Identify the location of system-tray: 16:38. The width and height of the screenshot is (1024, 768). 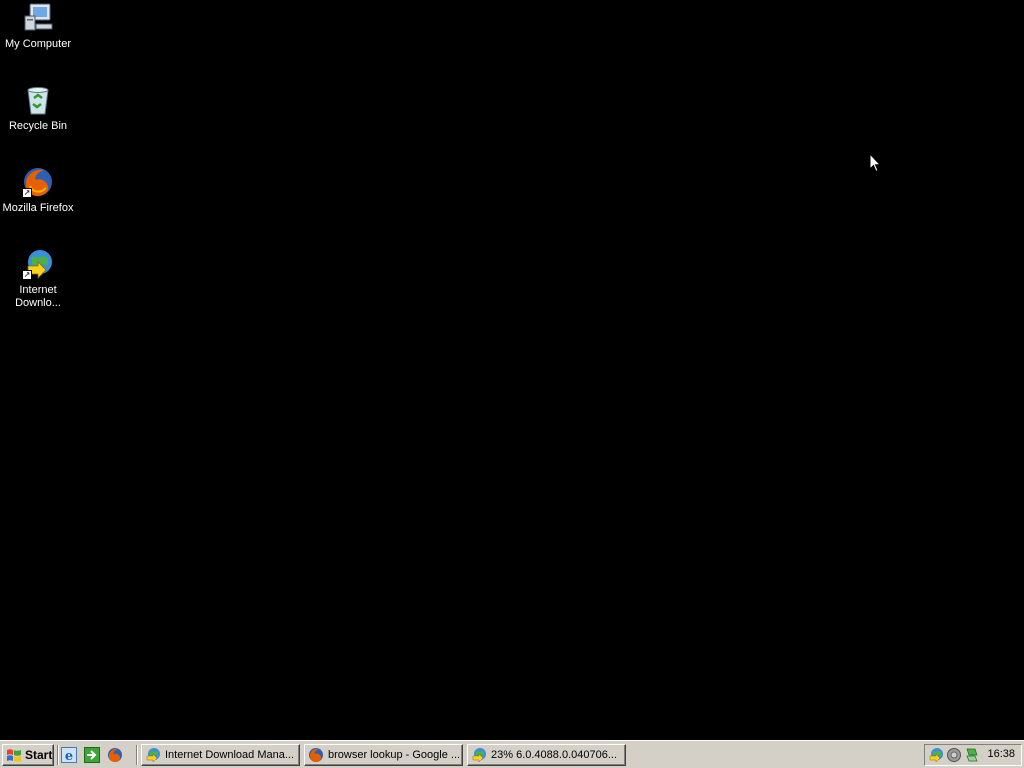
(973, 755).